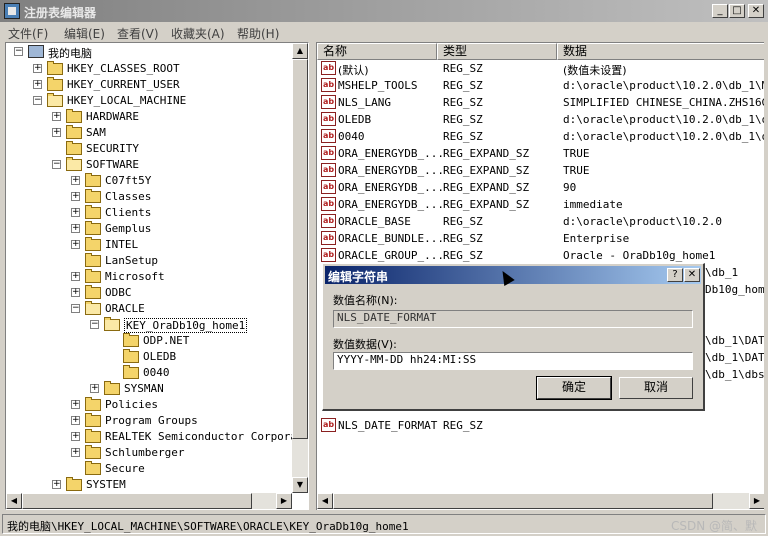  I want to click on dialog-close-button: ✕, so click(692, 275).